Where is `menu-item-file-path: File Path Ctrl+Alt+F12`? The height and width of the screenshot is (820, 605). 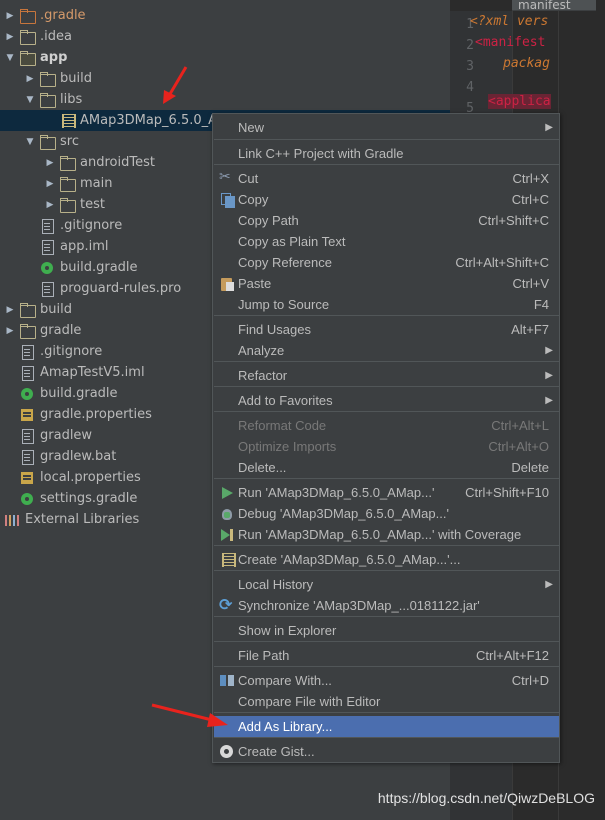
menu-item-file-path: File Path Ctrl+Alt+F12 is located at coordinates (386, 655).